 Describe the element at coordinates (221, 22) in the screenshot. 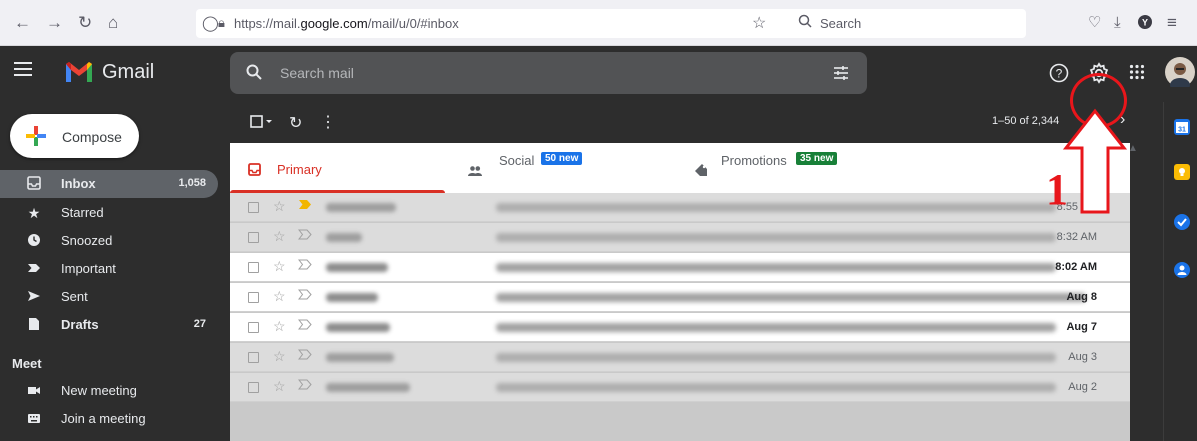

I see `lock-icon: 🔒︎` at that location.